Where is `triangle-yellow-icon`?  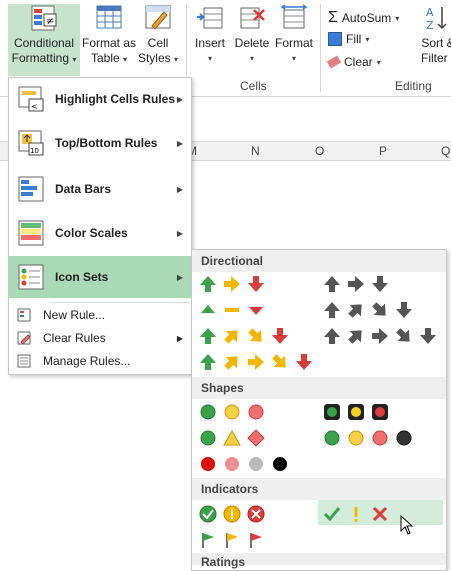
triangle-yellow-icon is located at coordinates (232, 437).